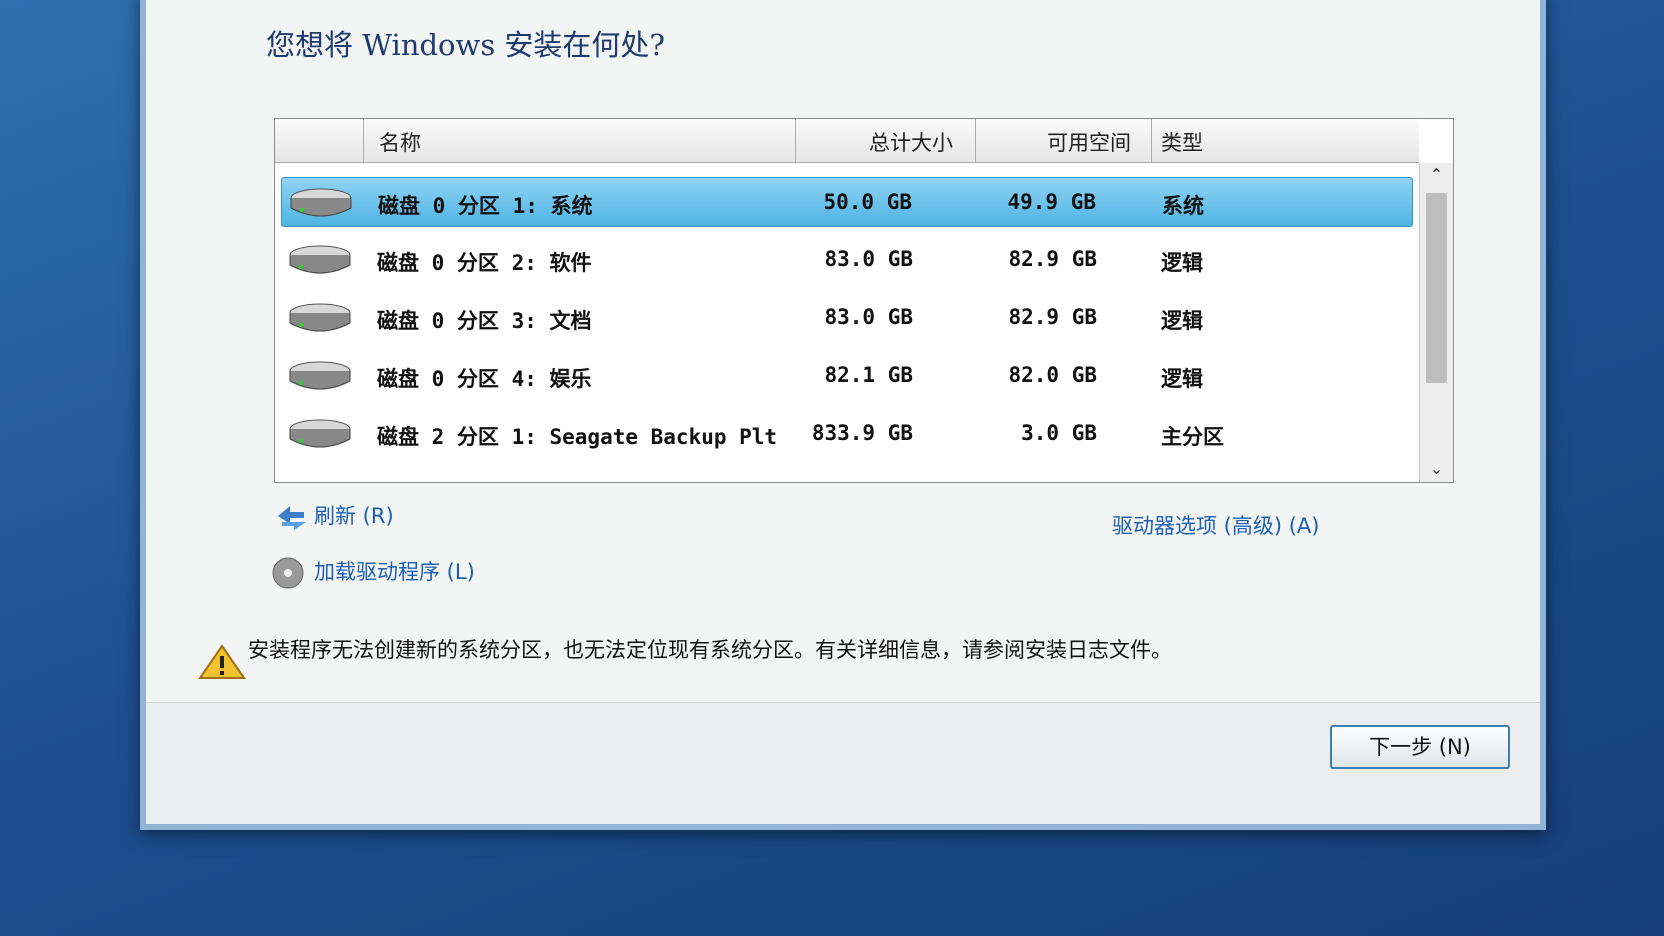 The width and height of the screenshot is (1664, 936). I want to click on partition-name: 磁盘 0 分区 2: 软件, so click(484, 263).